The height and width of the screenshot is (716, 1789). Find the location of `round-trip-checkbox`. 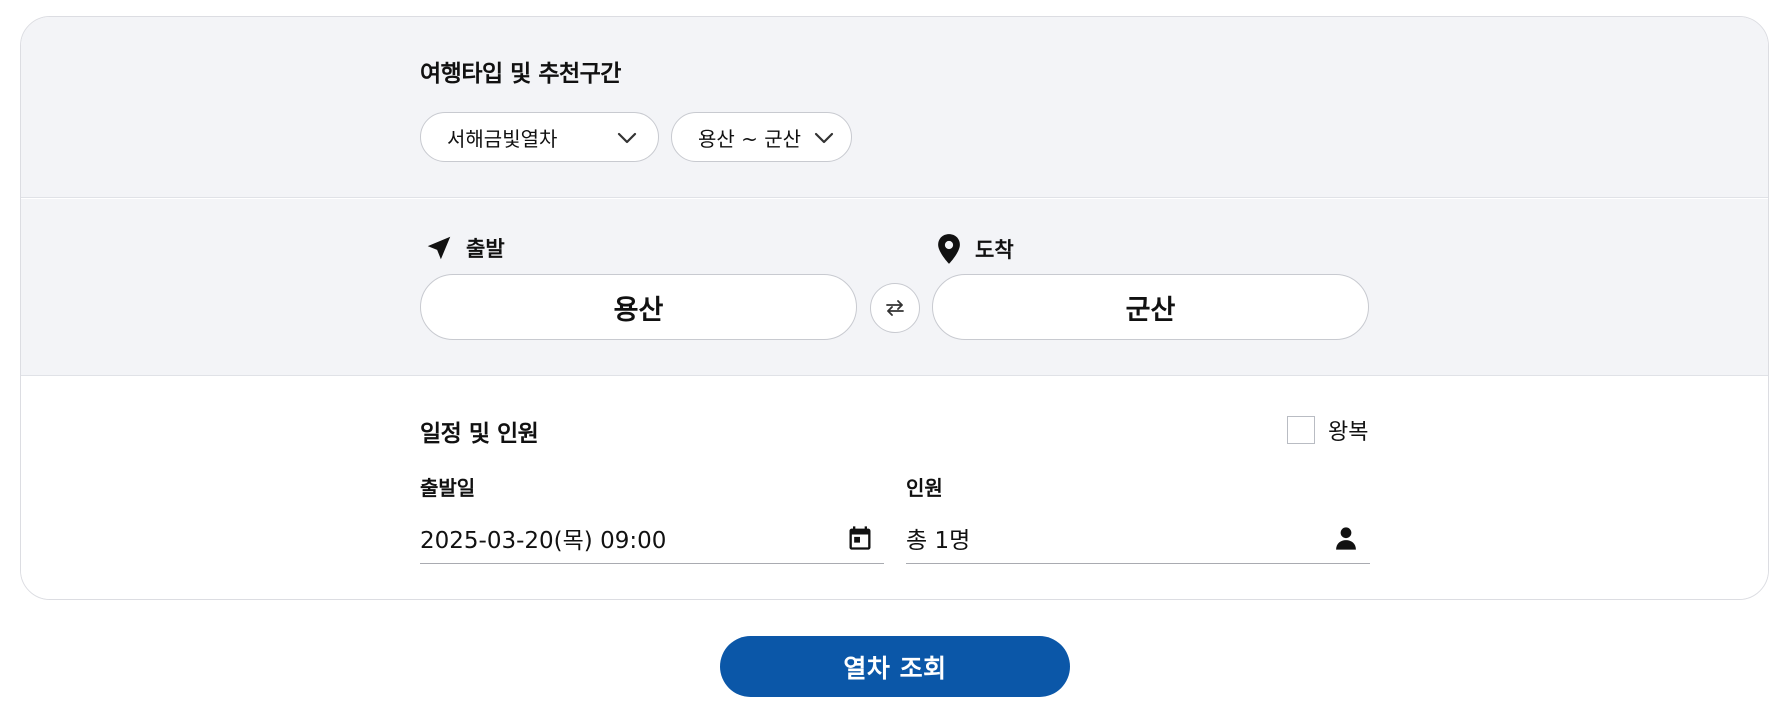

round-trip-checkbox is located at coordinates (1301, 430).